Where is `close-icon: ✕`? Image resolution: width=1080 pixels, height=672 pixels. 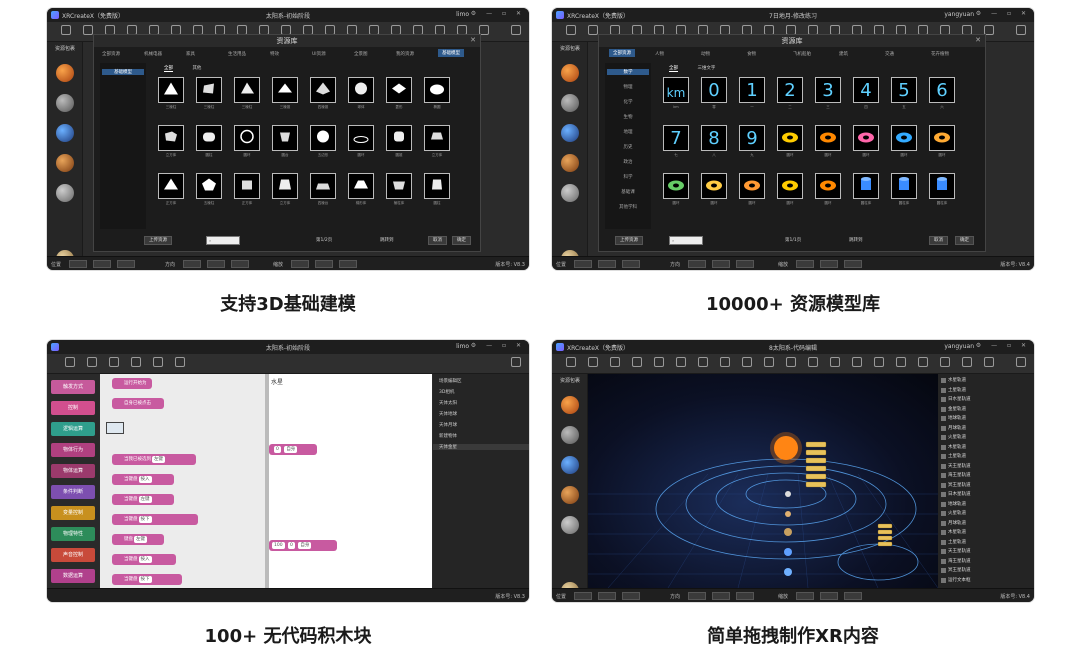 close-icon: ✕ is located at coordinates (473, 40).